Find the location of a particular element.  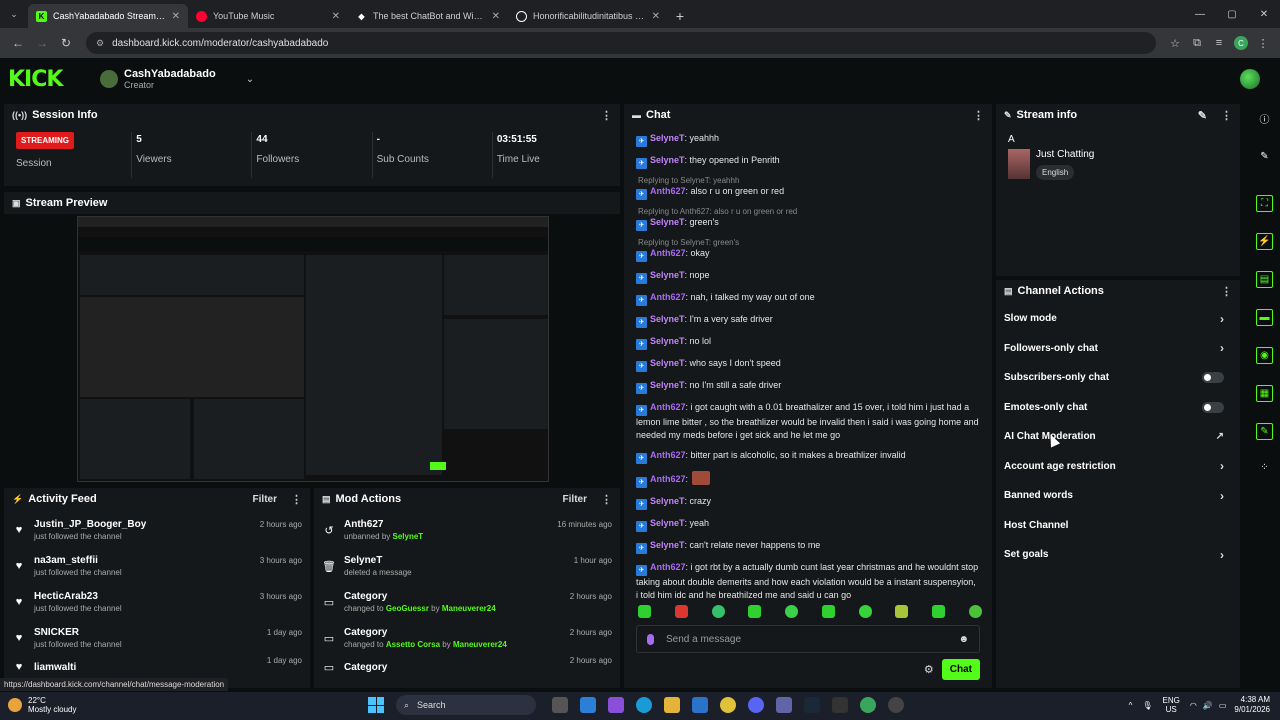

back-icon: ← is located at coordinates (18, 43).